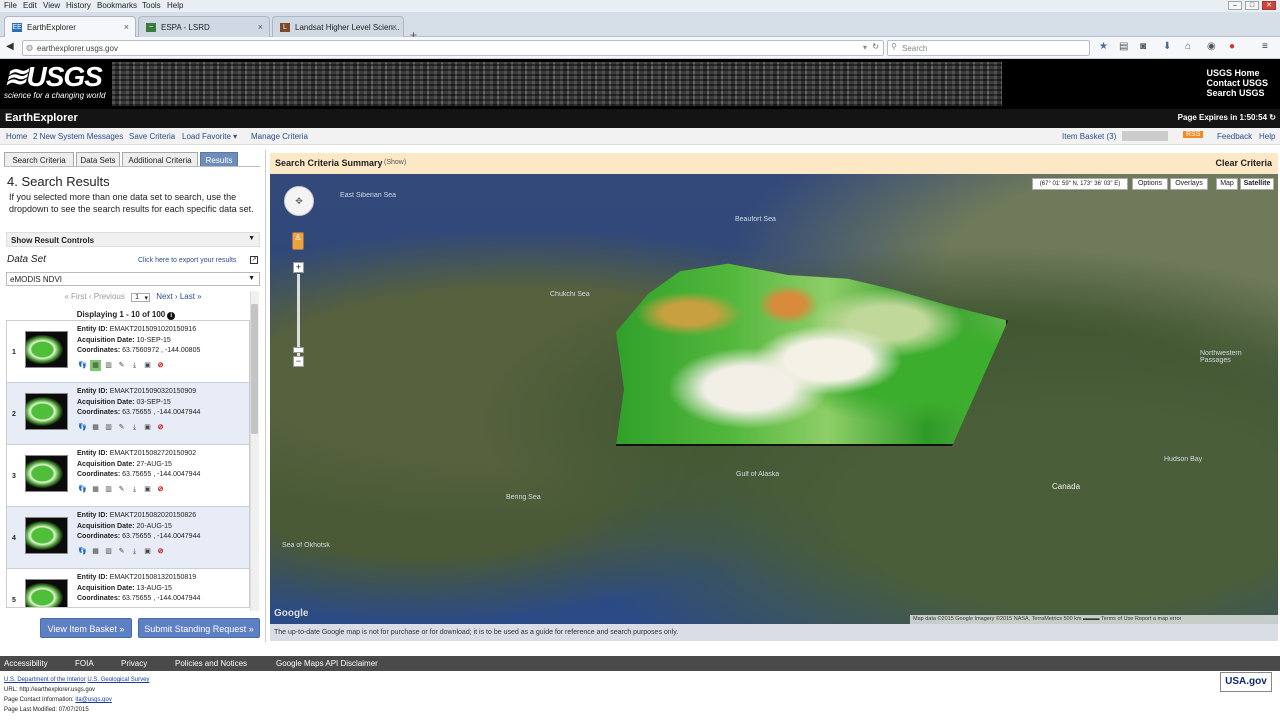 The height and width of the screenshot is (720, 1280). Describe the element at coordinates (118, 680) in the screenshot. I see `usgs-link: U.S. Geological Survey` at that location.